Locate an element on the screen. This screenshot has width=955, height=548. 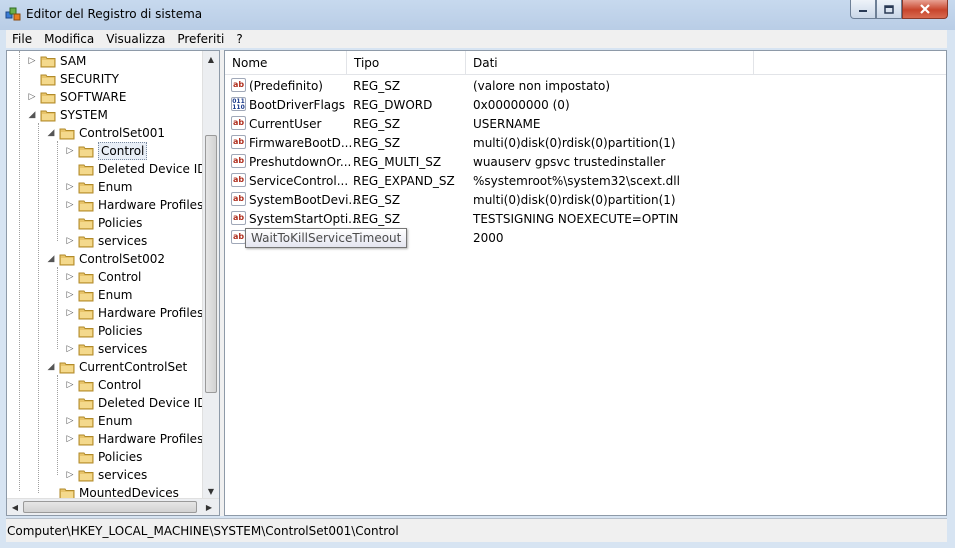
column-header-type: Tipo is located at coordinates (406, 62).